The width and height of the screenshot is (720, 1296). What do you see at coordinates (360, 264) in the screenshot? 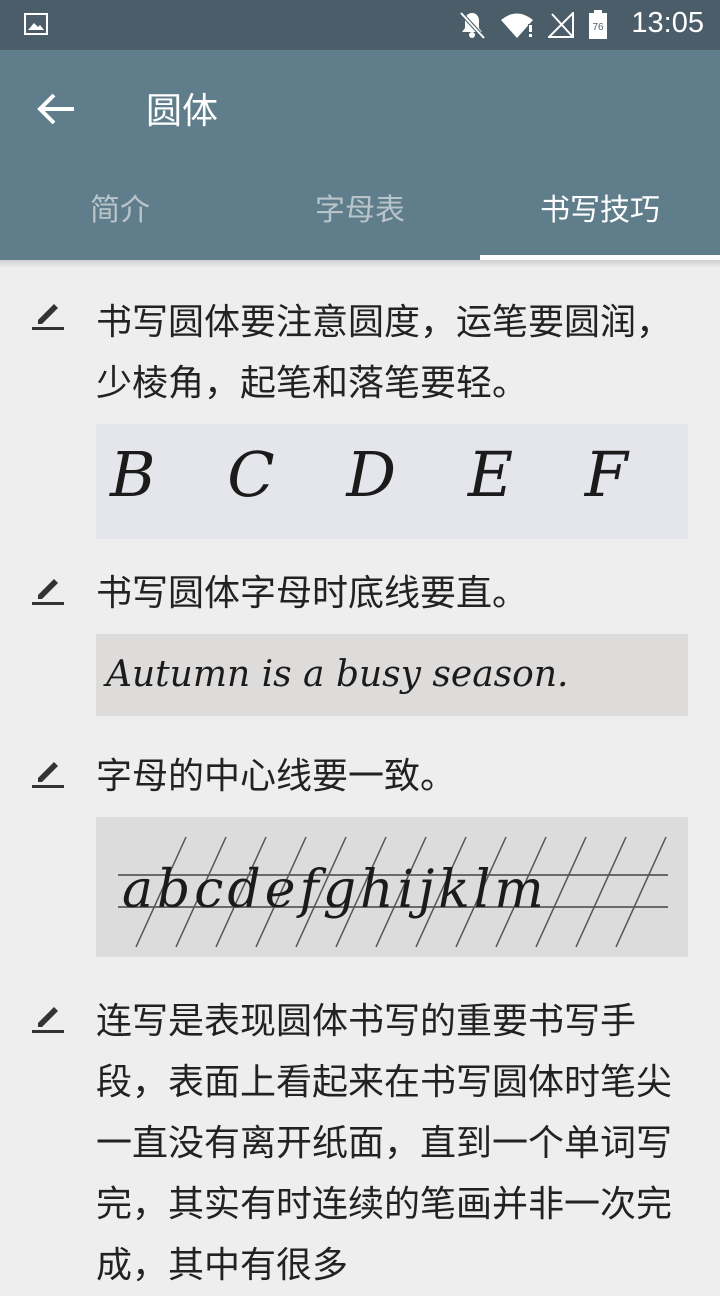
I see `app-bar-shadow` at bounding box center [360, 264].